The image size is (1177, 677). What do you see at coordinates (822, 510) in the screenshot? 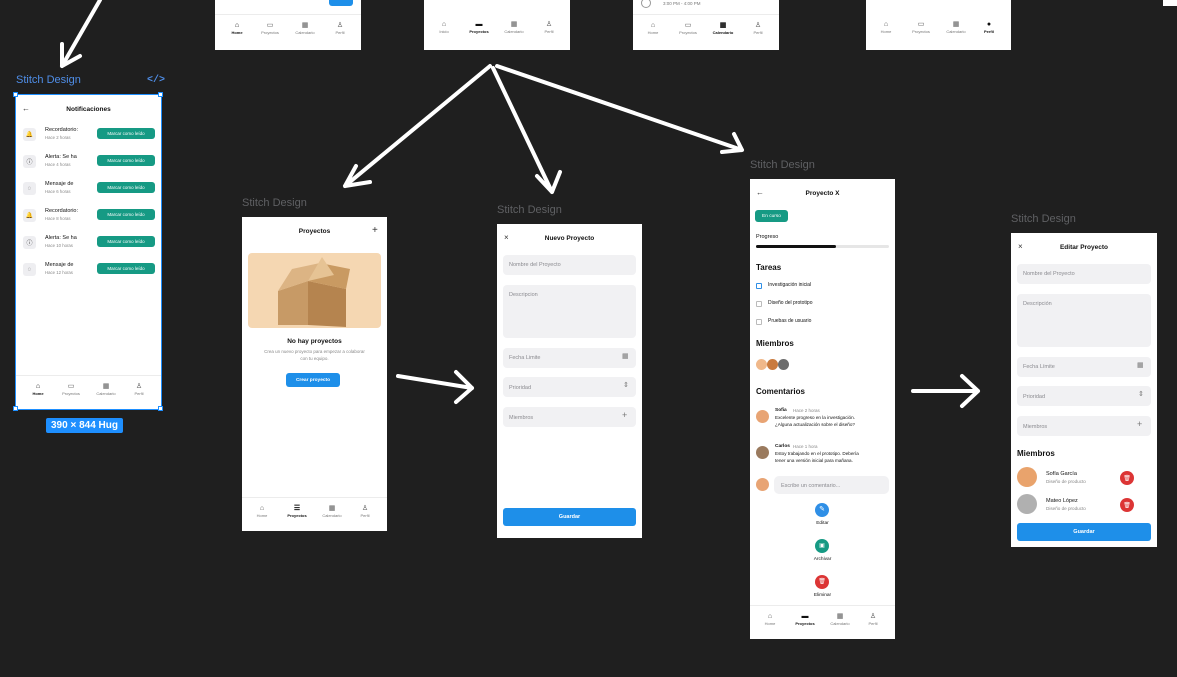
I see `edit-button: ✎` at bounding box center [822, 510].